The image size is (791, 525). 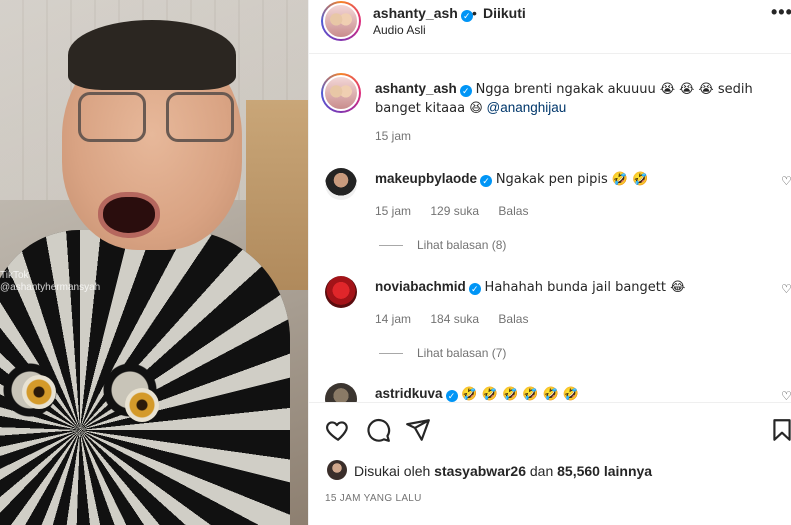 I want to click on comment-time: 15 jam, so click(x=393, y=211).